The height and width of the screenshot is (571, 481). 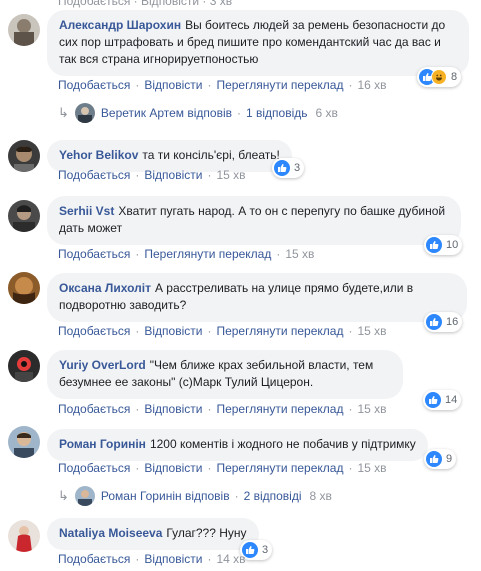 What do you see at coordinates (443, 322) in the screenshot?
I see `reactions: 16` at bounding box center [443, 322].